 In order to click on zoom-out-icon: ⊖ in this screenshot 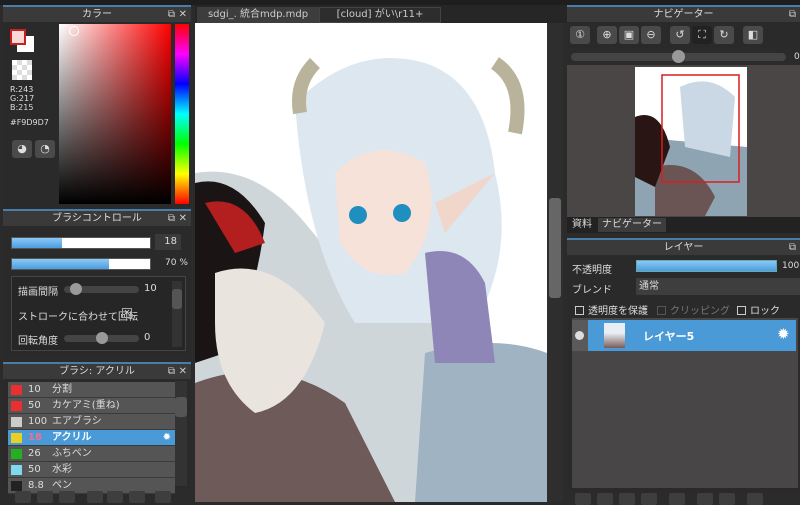, I will do `click(651, 35)`.